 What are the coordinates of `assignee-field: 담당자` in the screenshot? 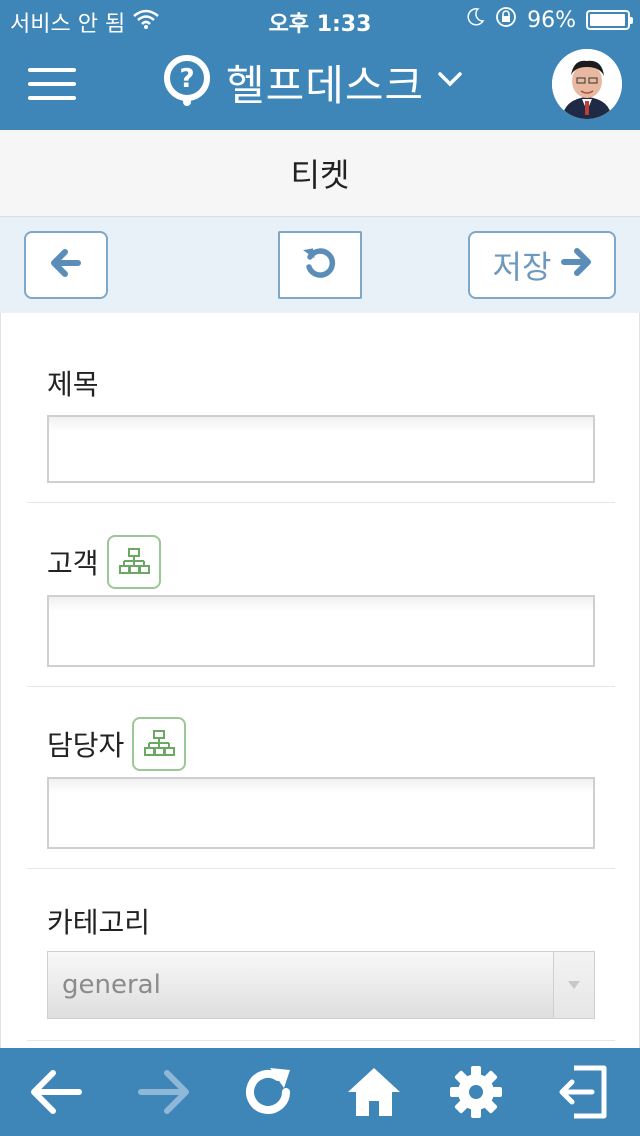 It's located at (321, 793).